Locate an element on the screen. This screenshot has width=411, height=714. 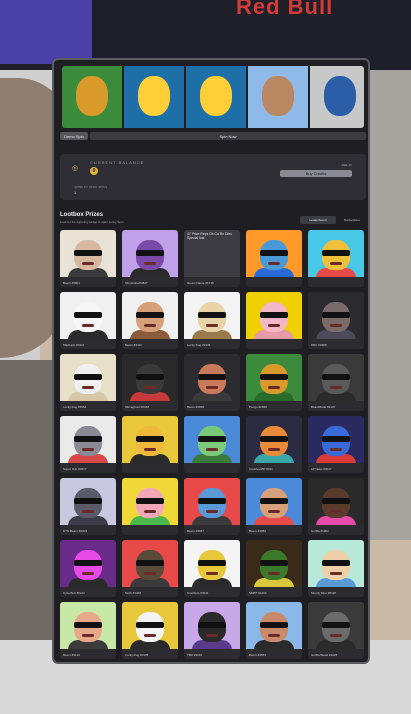
prize-card: Sloth #1468 is located at coordinates (150, 568).